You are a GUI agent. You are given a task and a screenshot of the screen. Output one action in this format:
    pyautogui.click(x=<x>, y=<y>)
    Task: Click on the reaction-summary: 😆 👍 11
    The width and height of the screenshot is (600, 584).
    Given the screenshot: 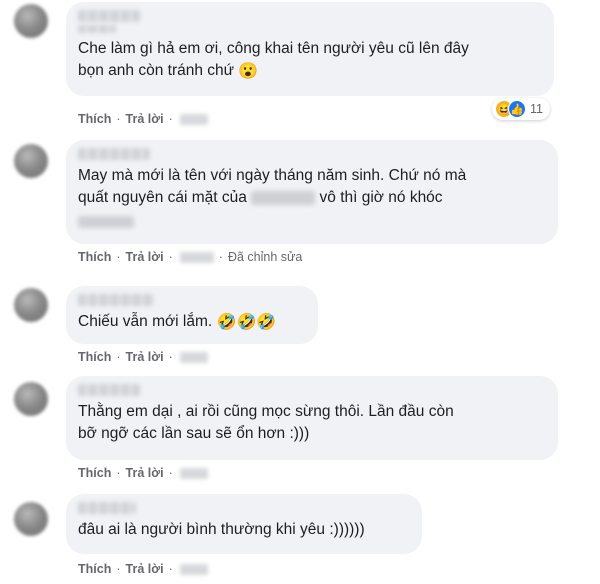 What is the action you would take?
    pyautogui.click(x=521, y=109)
    